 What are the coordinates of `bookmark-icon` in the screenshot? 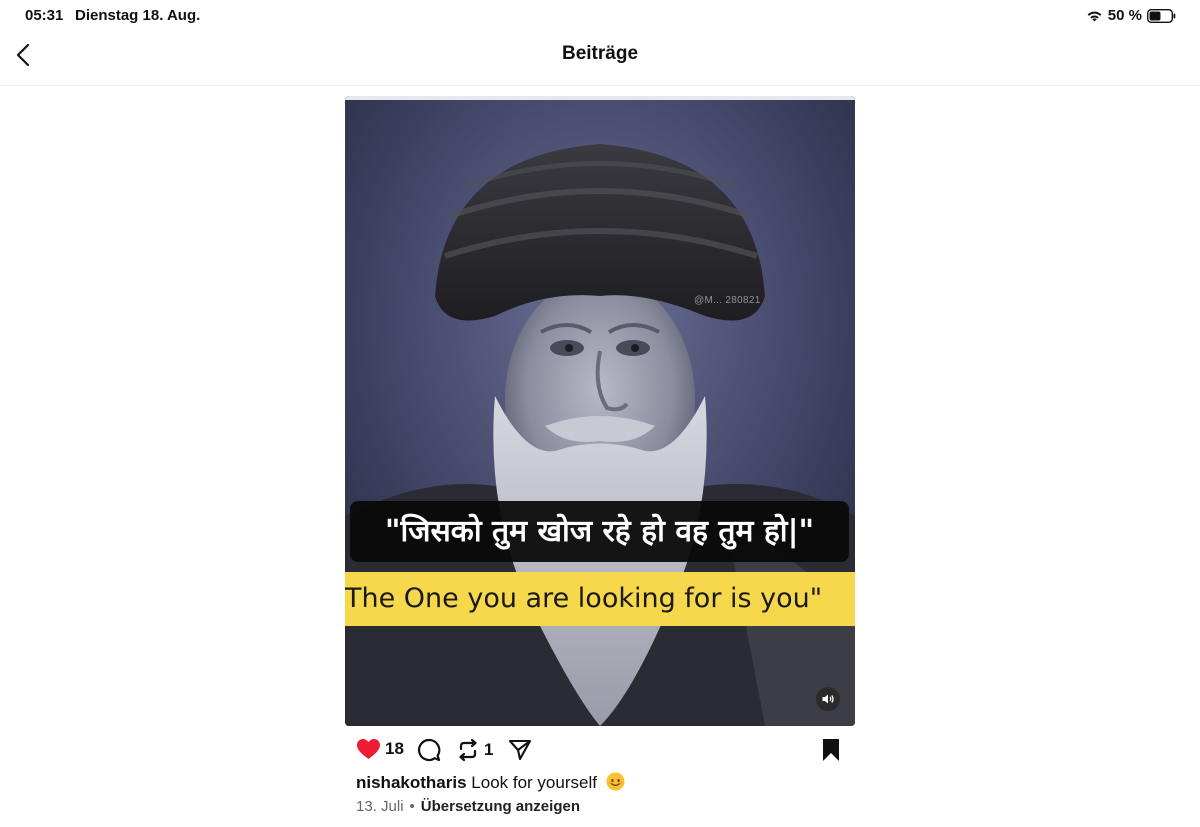 It's located at (831, 750).